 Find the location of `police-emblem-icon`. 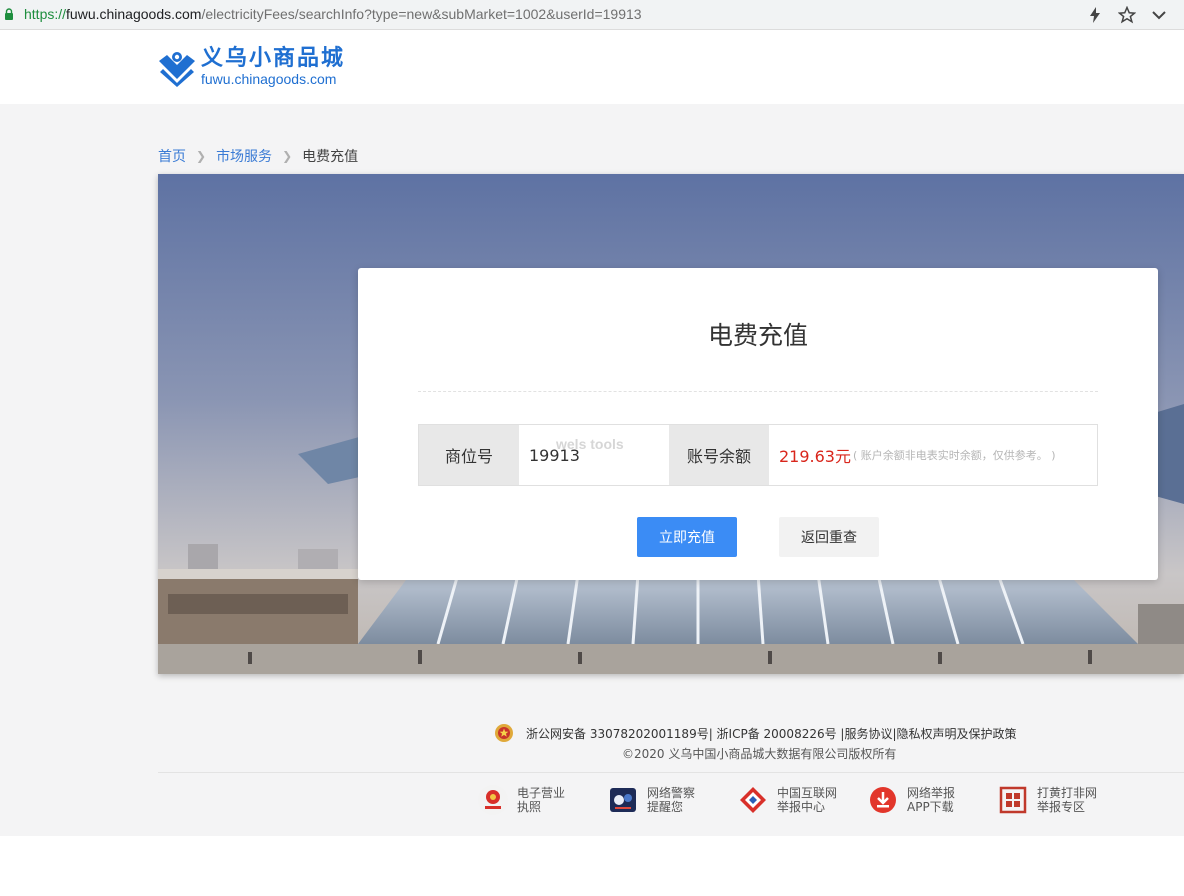

police-emblem-icon is located at coordinates (504, 733).